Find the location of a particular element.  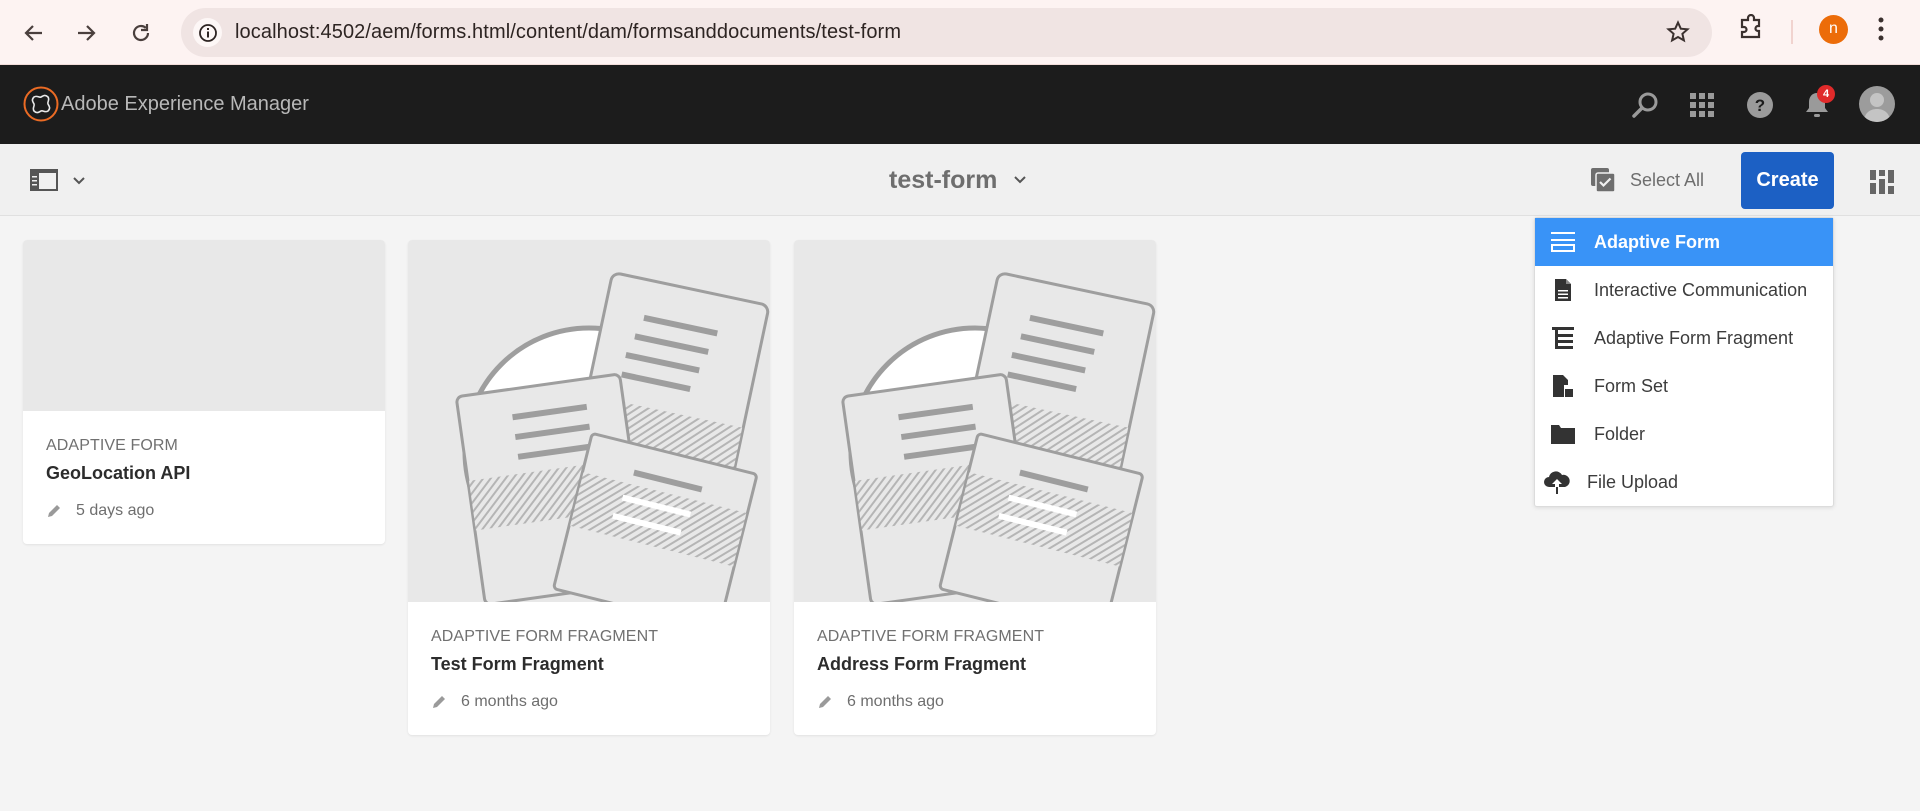

app-title: Adobe Experience Manager is located at coordinates (185, 104).